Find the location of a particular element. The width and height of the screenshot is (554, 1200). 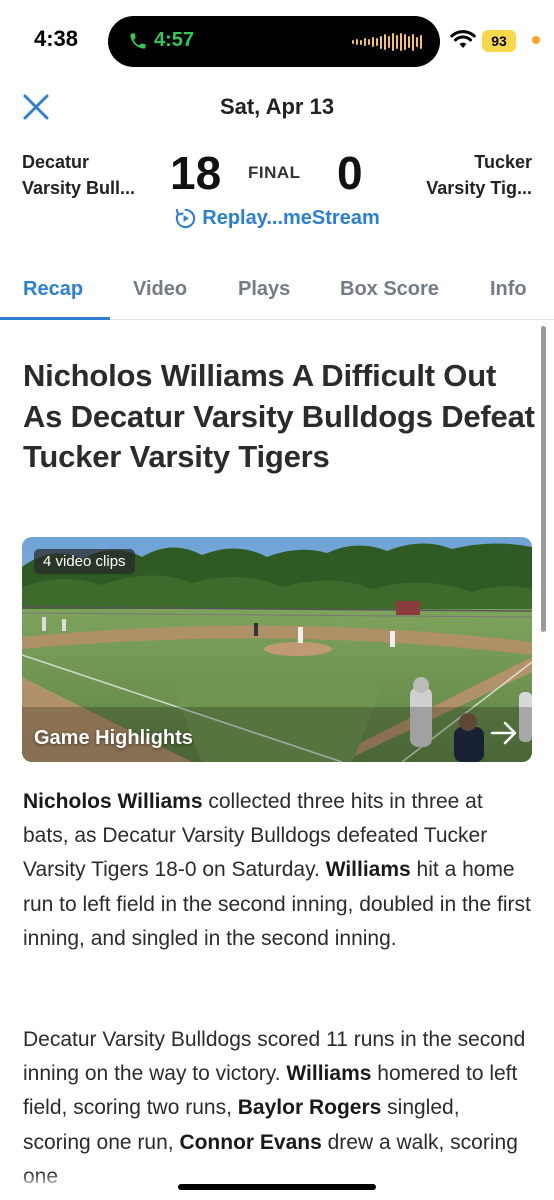

tab-plays: Plays is located at coordinates (264, 289).